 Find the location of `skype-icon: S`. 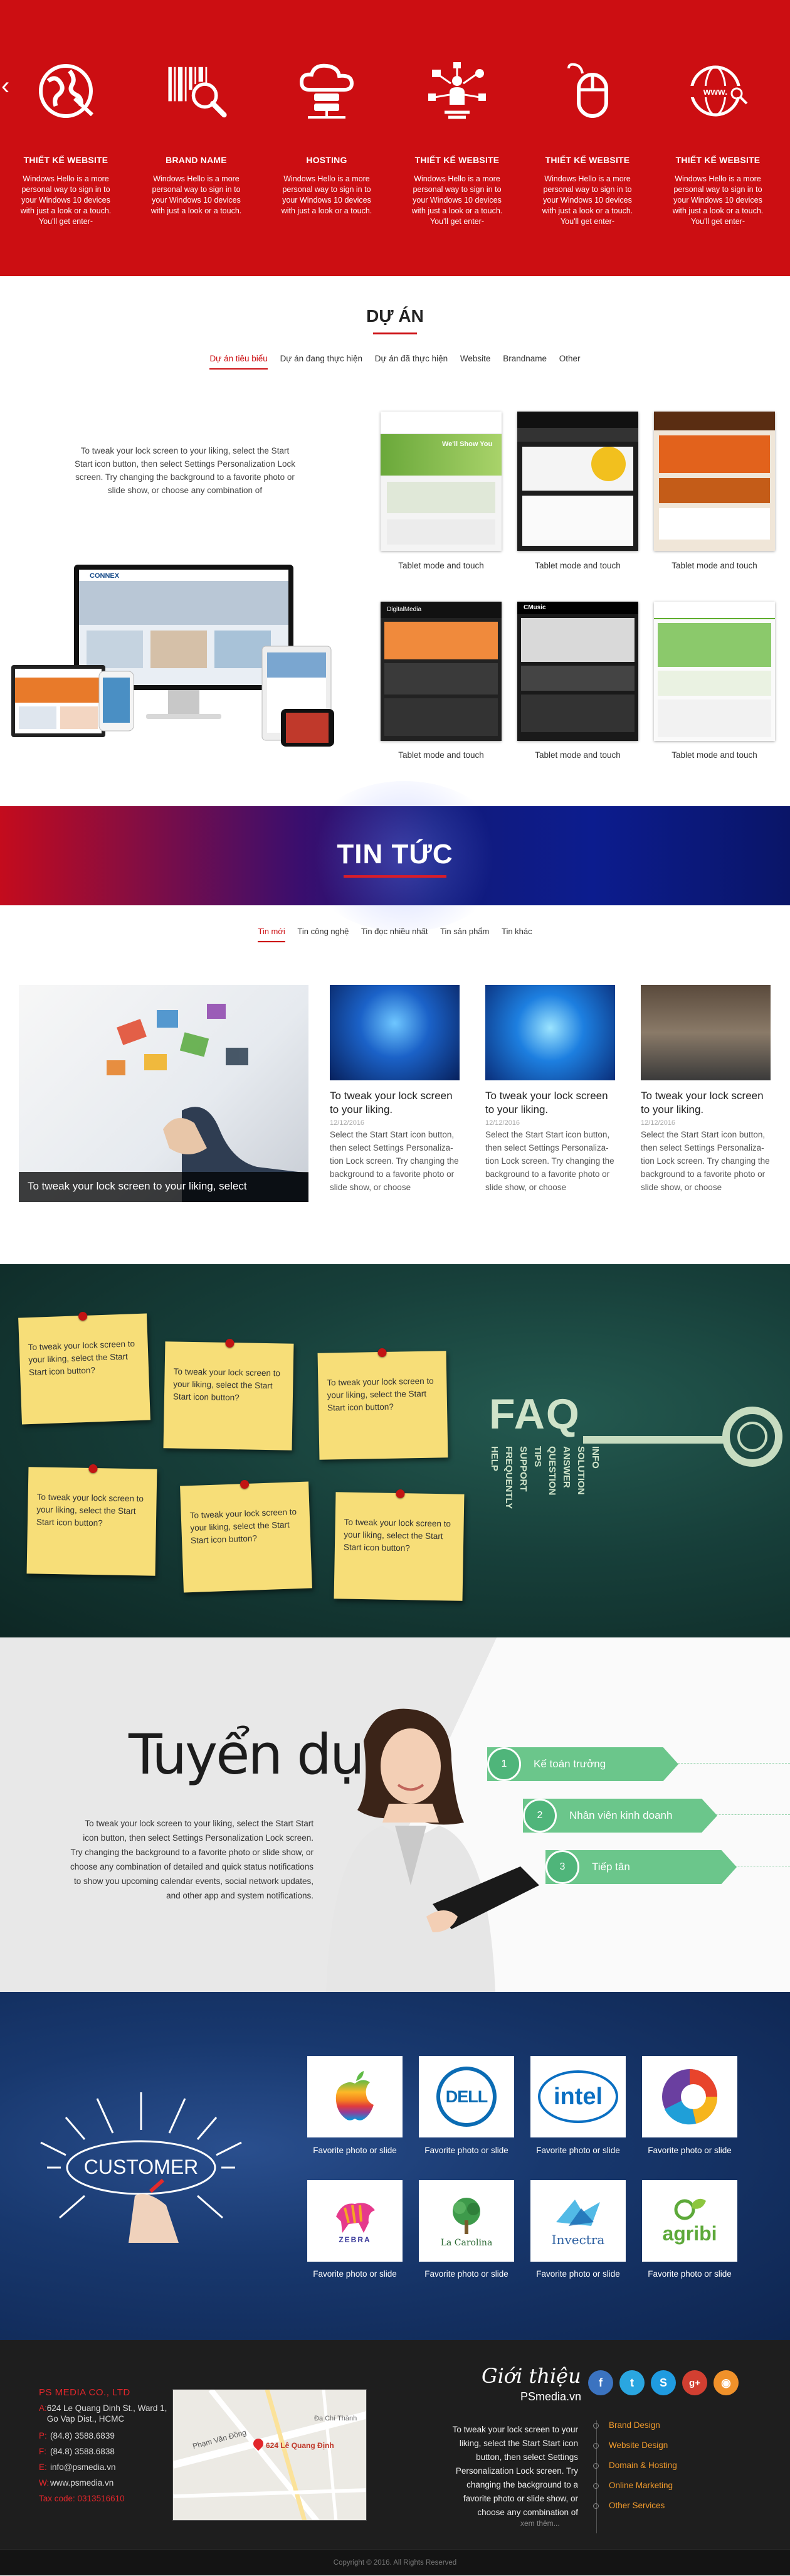

skype-icon: S is located at coordinates (663, 2383).